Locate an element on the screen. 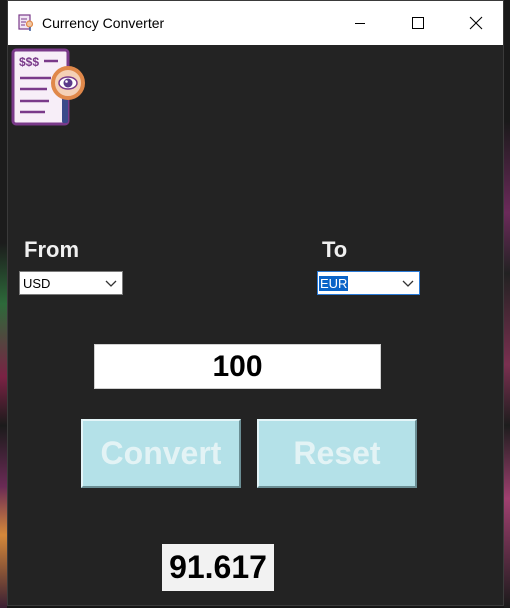 This screenshot has height=608, width=510. close-button is located at coordinates (476, 23).